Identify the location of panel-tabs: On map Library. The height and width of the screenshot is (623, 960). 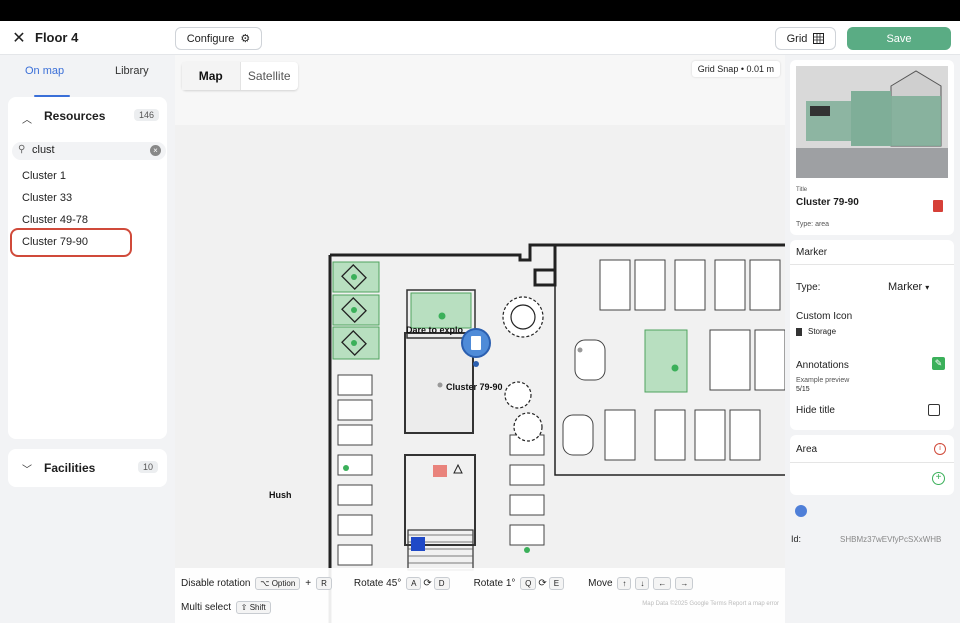
(88, 81).